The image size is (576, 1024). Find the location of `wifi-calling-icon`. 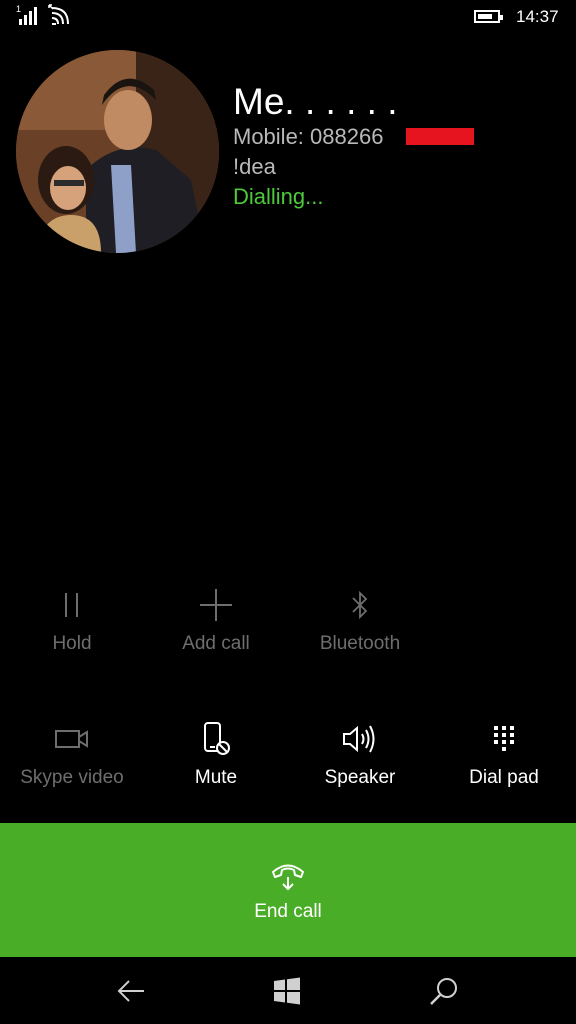

wifi-calling-icon is located at coordinates (60, 15).